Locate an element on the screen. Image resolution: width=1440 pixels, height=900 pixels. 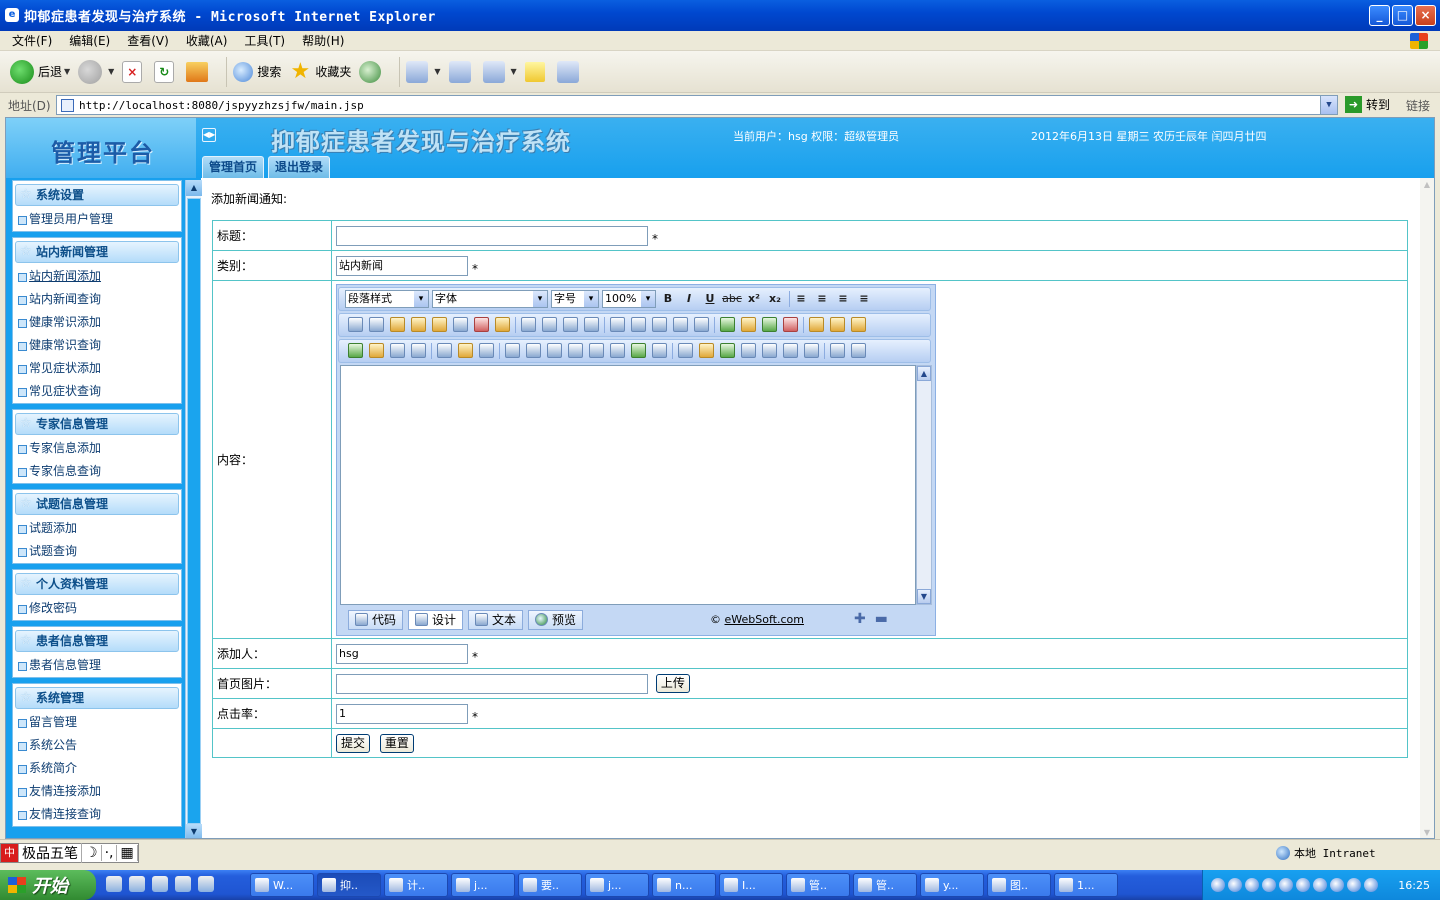
print-button is located at coordinates (461, 71).